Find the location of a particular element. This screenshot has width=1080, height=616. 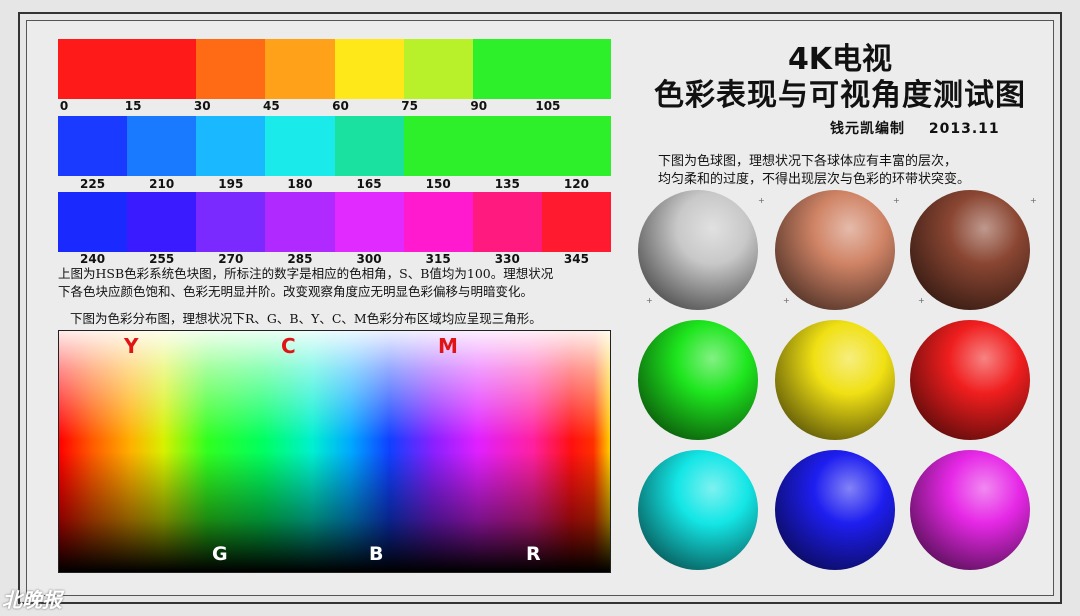

hue-angle-label: 45 is located at coordinates (271, 106).